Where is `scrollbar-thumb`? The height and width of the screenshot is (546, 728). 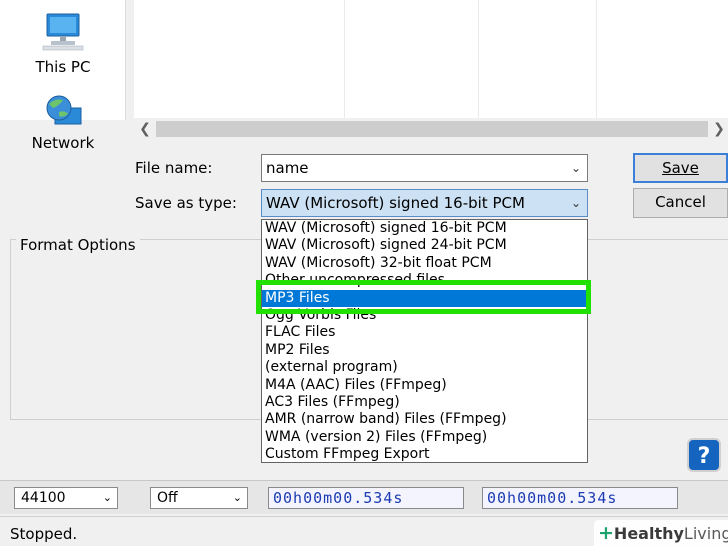 scrollbar-thumb is located at coordinates (432, 129).